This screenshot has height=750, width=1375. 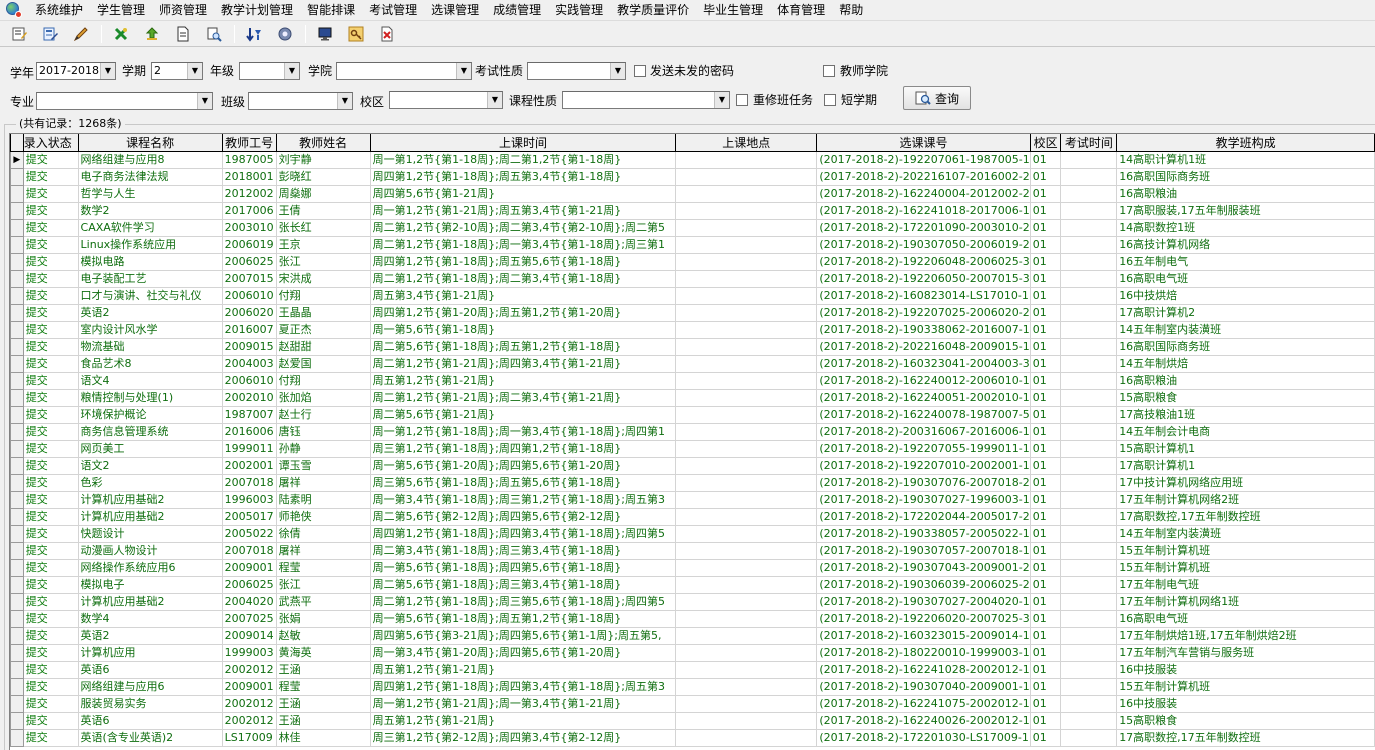 What do you see at coordinates (1245, 262) in the screenshot?
I see `table-cell: 16五年制电气` at bounding box center [1245, 262].